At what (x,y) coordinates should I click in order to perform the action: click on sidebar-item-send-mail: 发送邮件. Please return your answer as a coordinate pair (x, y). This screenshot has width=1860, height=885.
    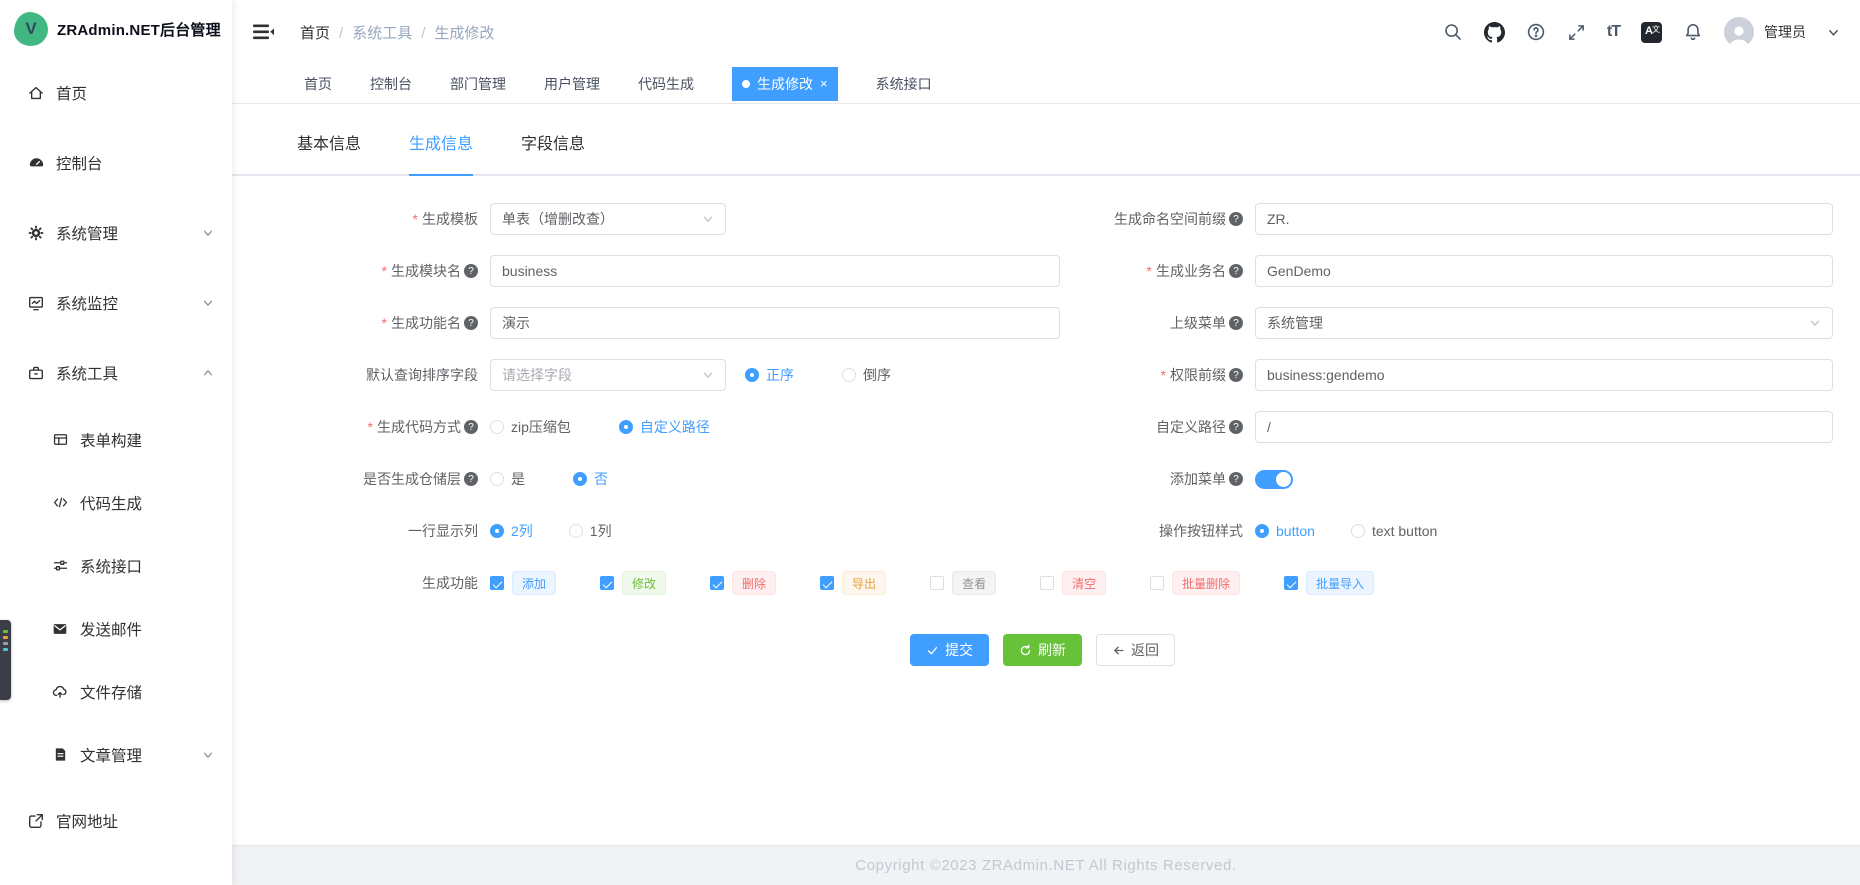
    Looking at the image, I should click on (116, 628).